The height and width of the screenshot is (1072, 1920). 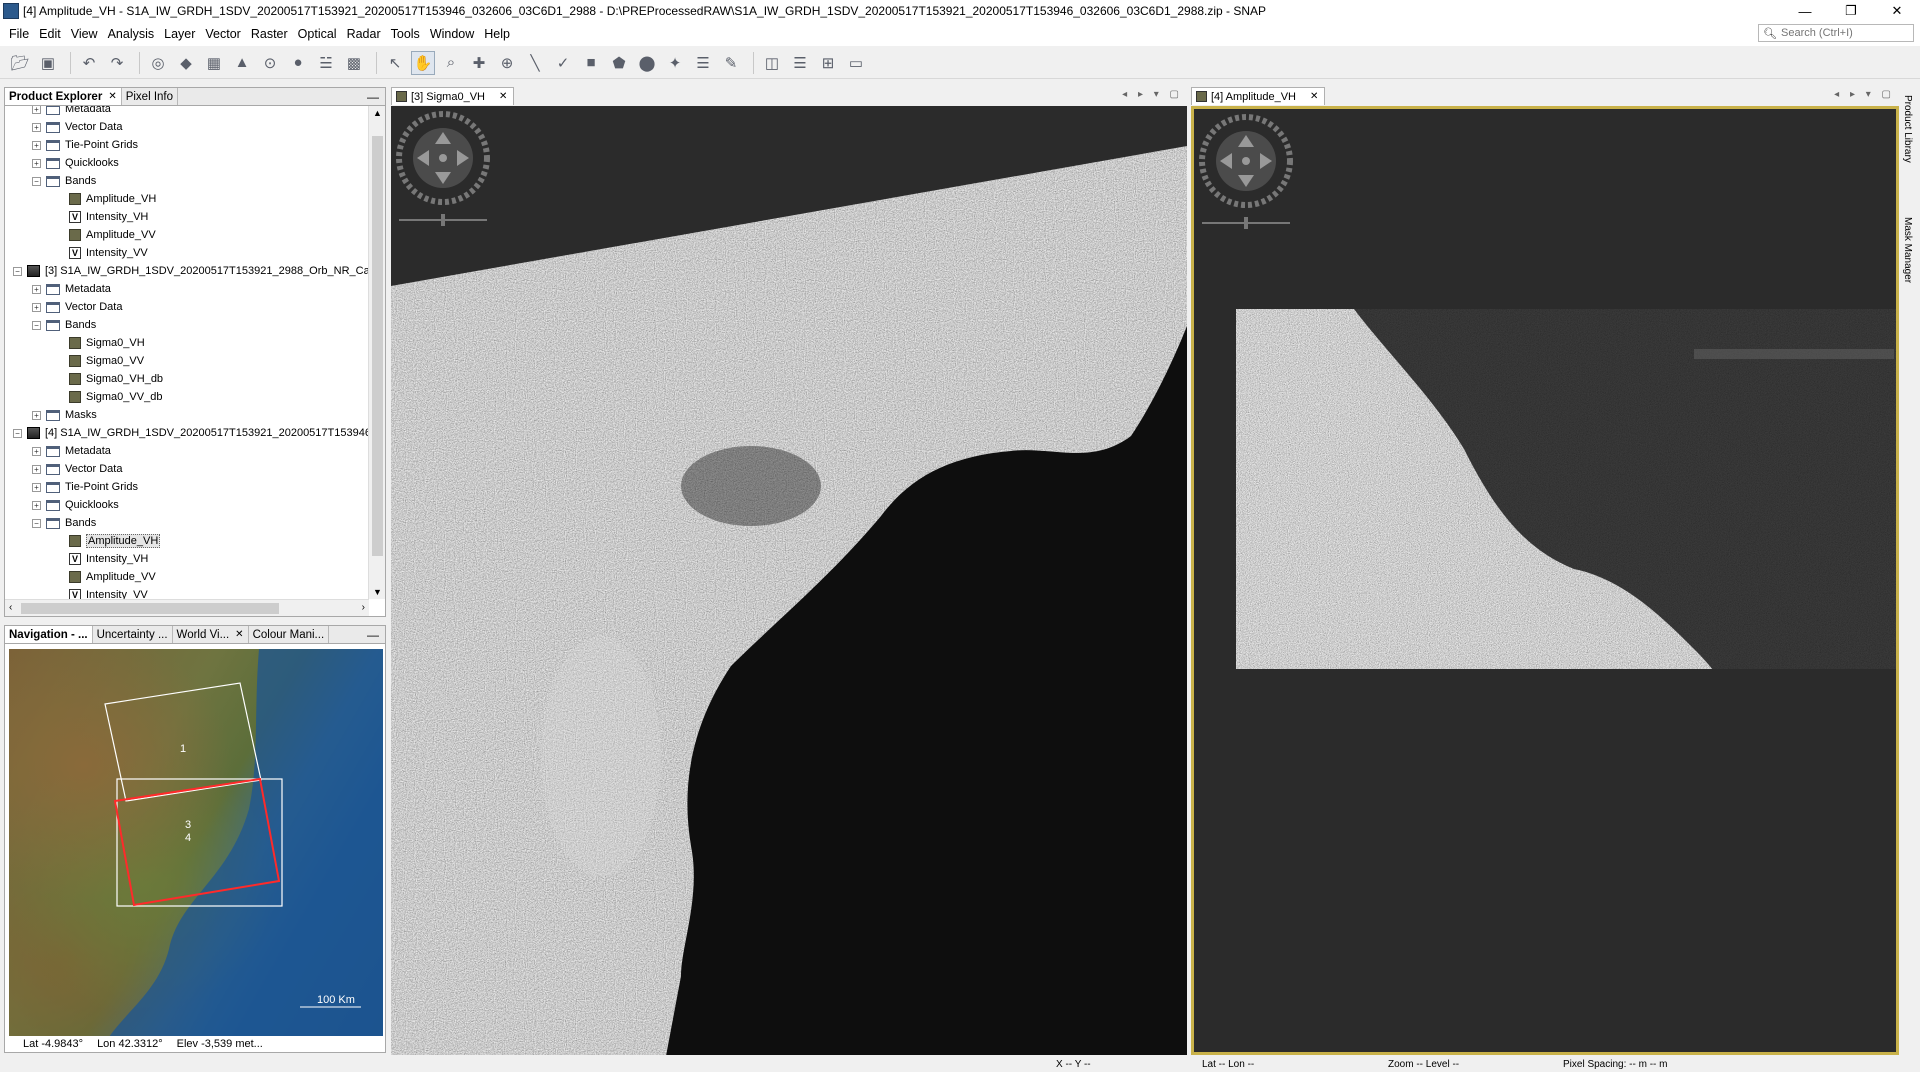 I want to click on world-map: 1 3 4 100 Km, so click(x=196, y=843).